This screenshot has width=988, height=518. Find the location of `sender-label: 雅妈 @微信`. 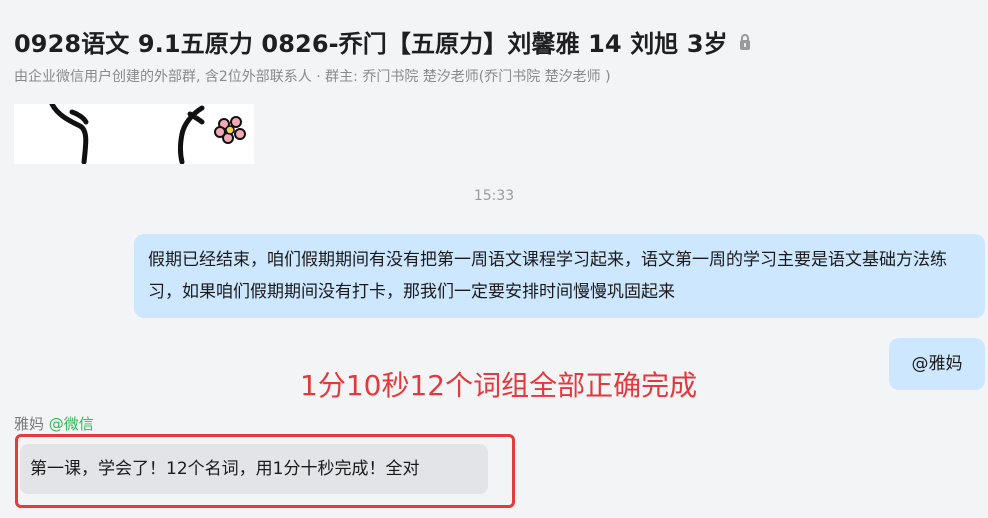

sender-label: 雅妈 @微信 is located at coordinates (54, 423).